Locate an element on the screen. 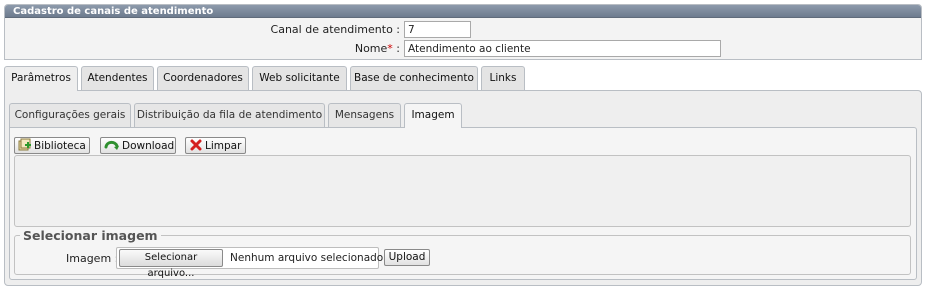  download-button: Download is located at coordinates (138, 145).